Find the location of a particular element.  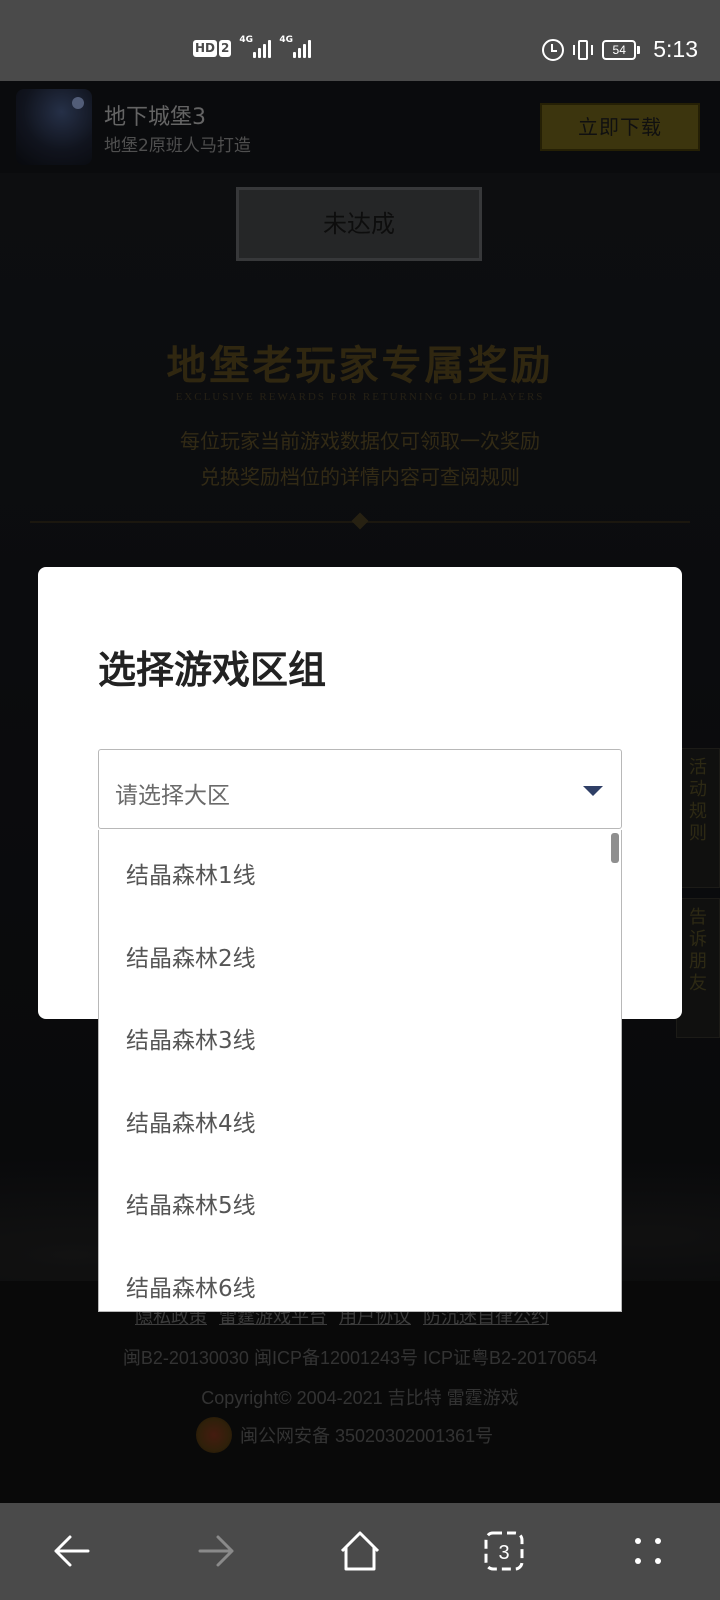

battery-icon: 54 is located at coordinates (621, 49).